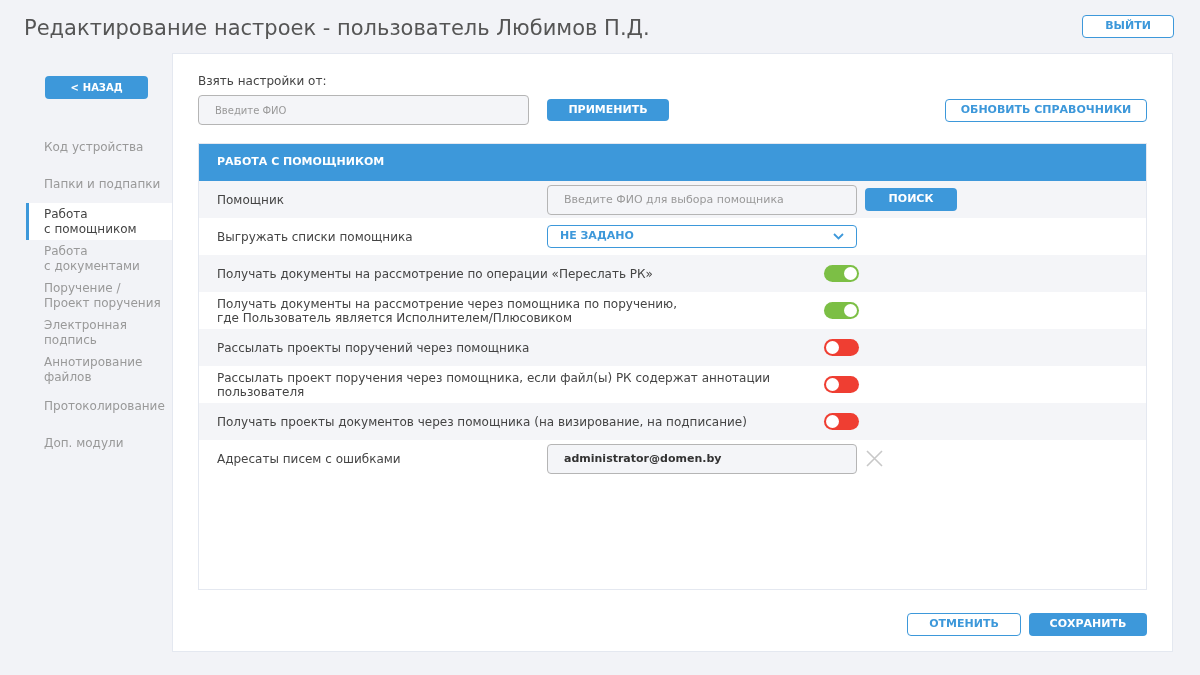  What do you see at coordinates (435, 273) in the screenshot?
I see `setting-label: Получать документы на рассмотрение по операции «Переслать РК»` at bounding box center [435, 273].